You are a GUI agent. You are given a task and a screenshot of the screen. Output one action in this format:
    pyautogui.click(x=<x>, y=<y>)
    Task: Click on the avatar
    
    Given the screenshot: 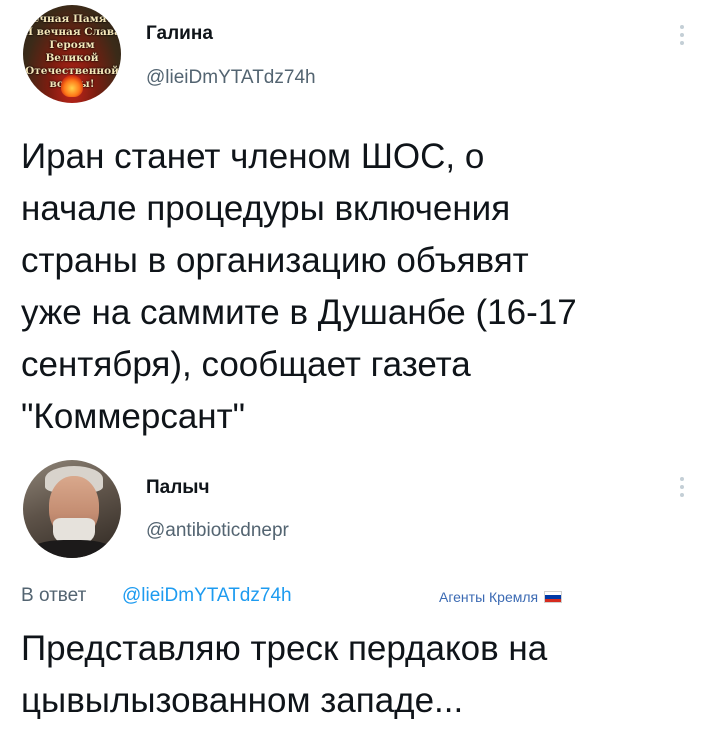 What is the action you would take?
    pyautogui.click(x=72, y=509)
    